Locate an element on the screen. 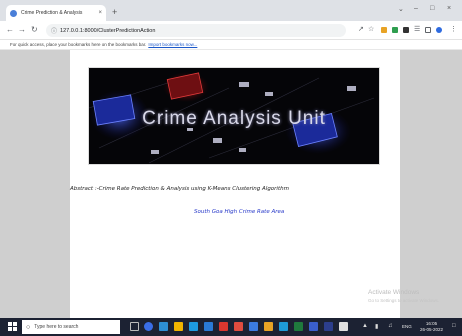 The width and height of the screenshot is (462, 336). maximize-button: □ is located at coordinates (432, 8).